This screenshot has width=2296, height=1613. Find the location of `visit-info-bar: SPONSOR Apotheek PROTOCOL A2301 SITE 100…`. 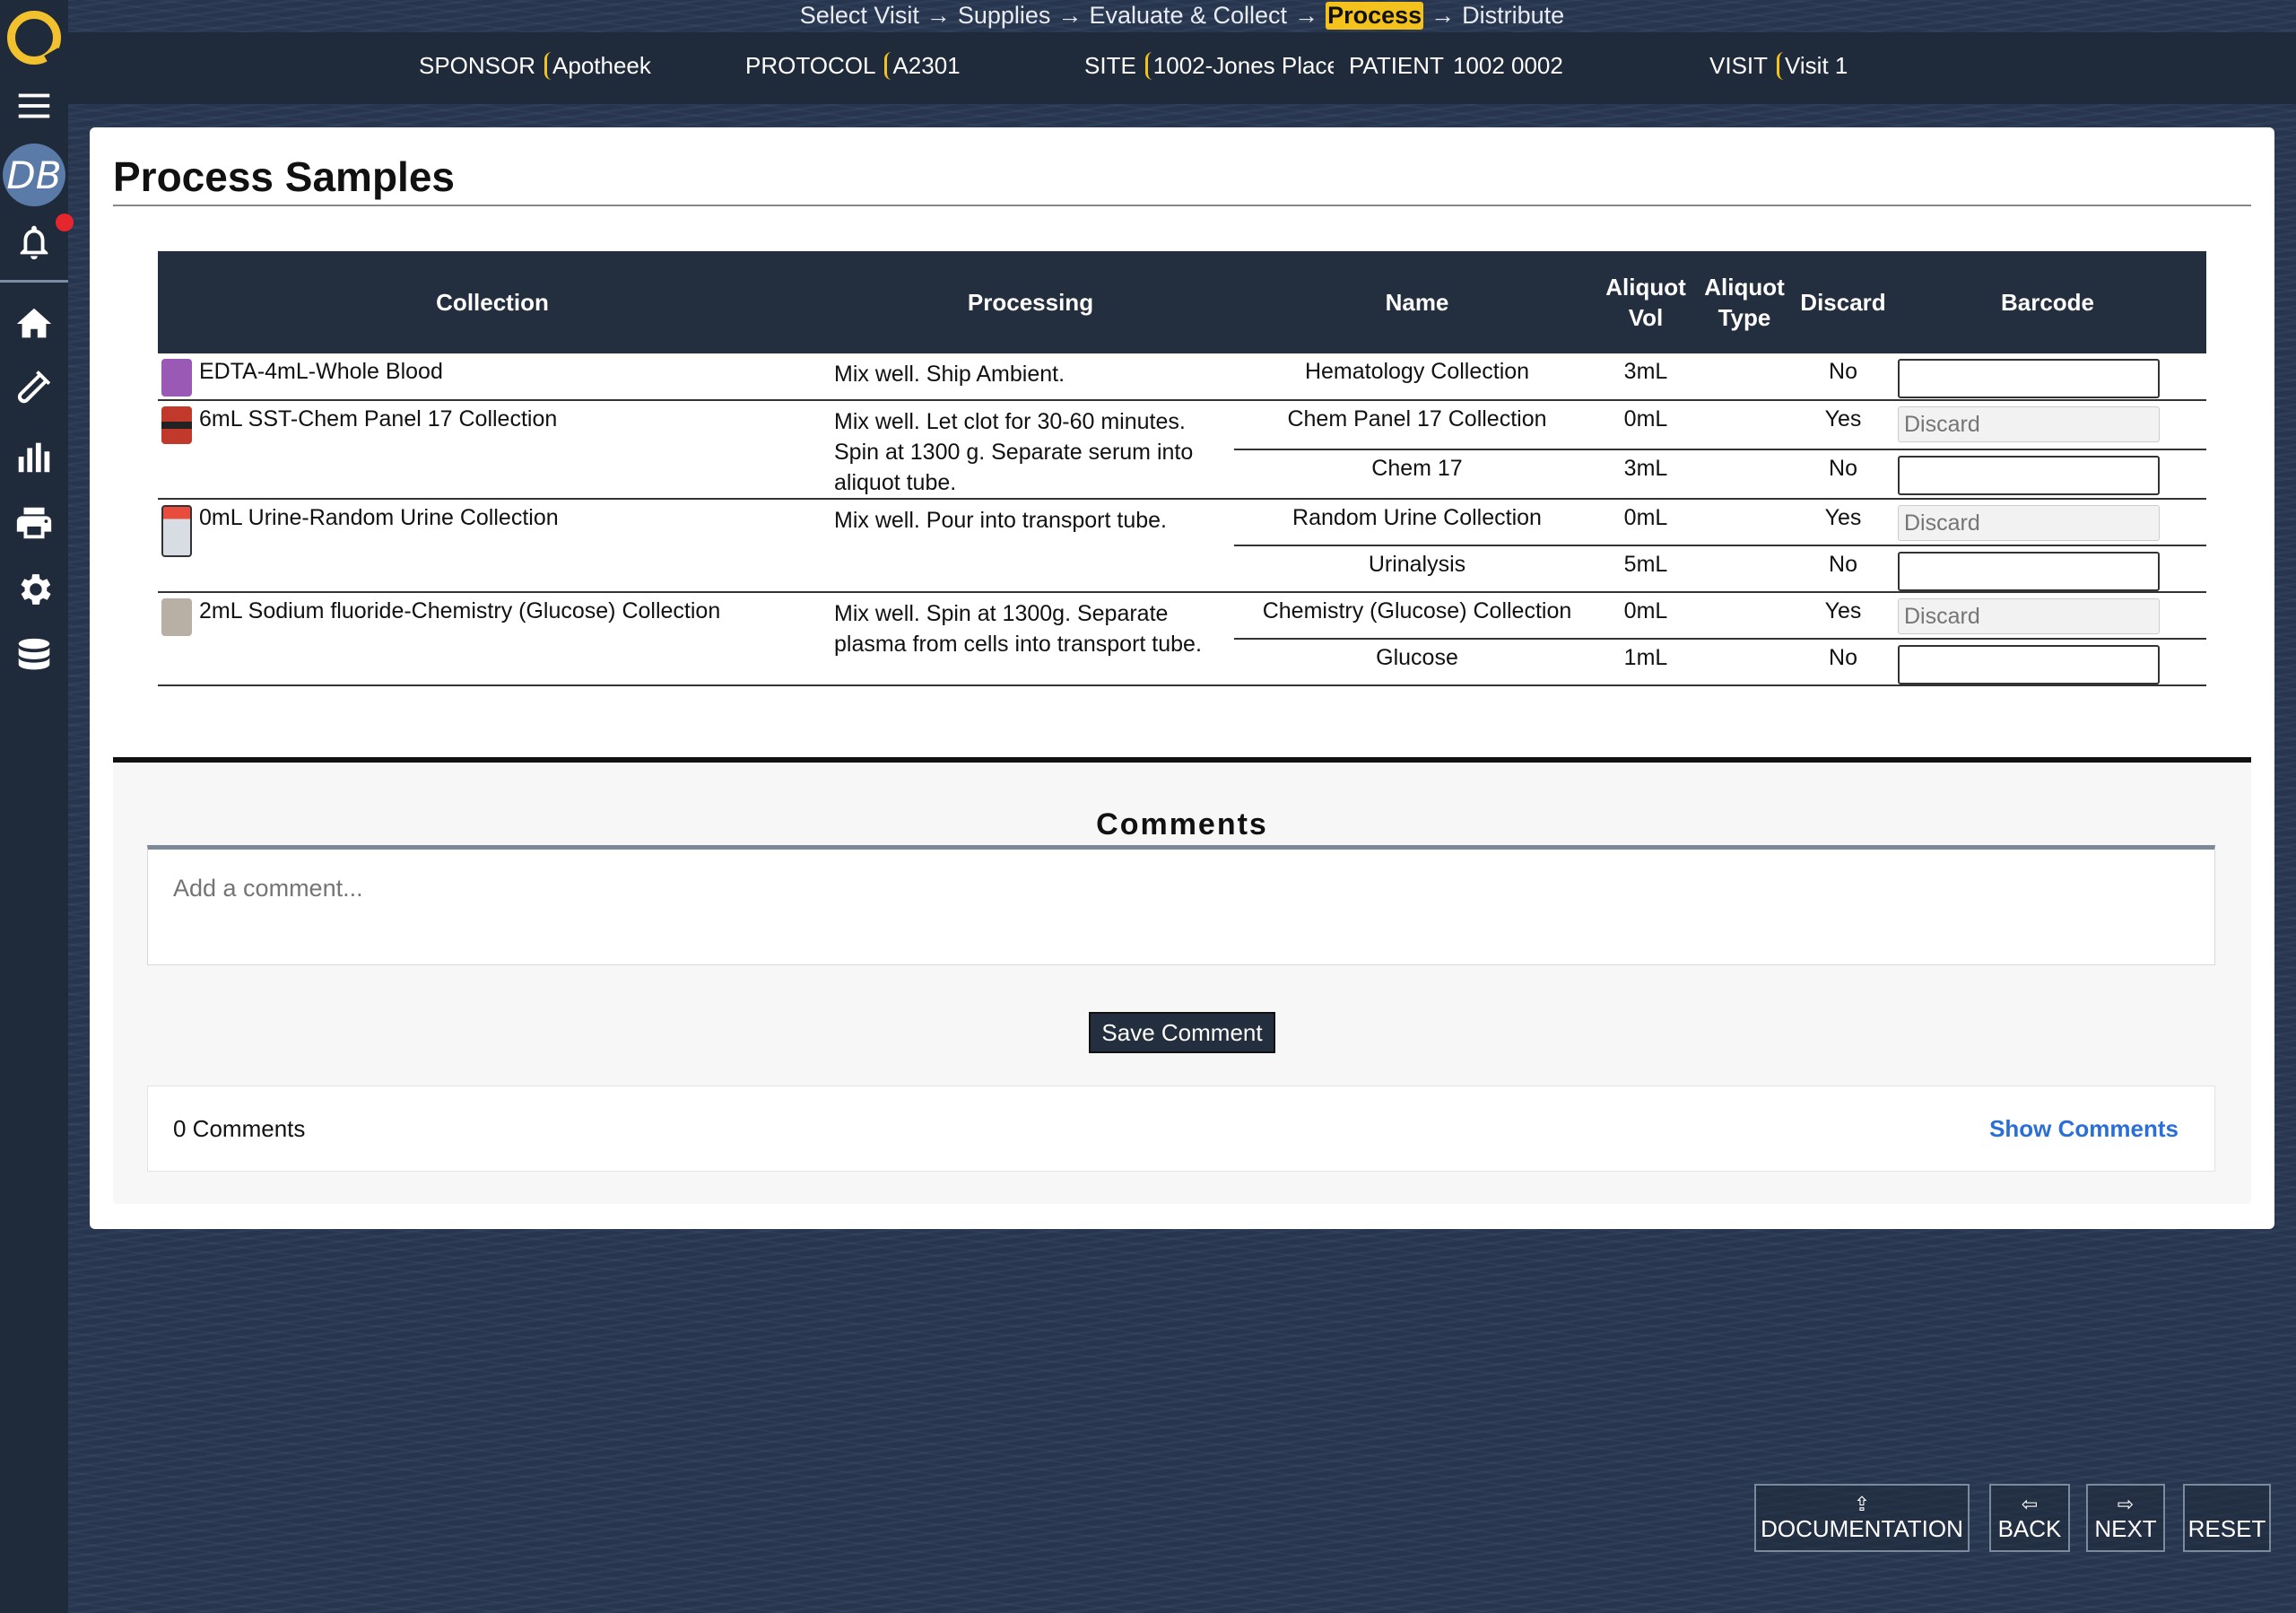

visit-info-bar: SPONSOR Apotheek PROTOCOL A2301 SITE 100… is located at coordinates (1182, 68).